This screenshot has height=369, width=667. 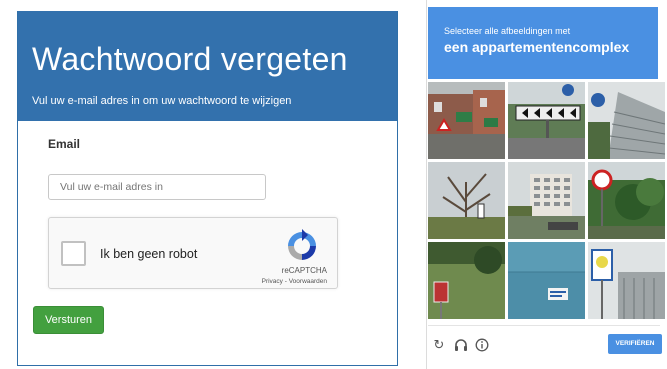 I want to click on recaptcha-logo-icon, so click(x=302, y=244).